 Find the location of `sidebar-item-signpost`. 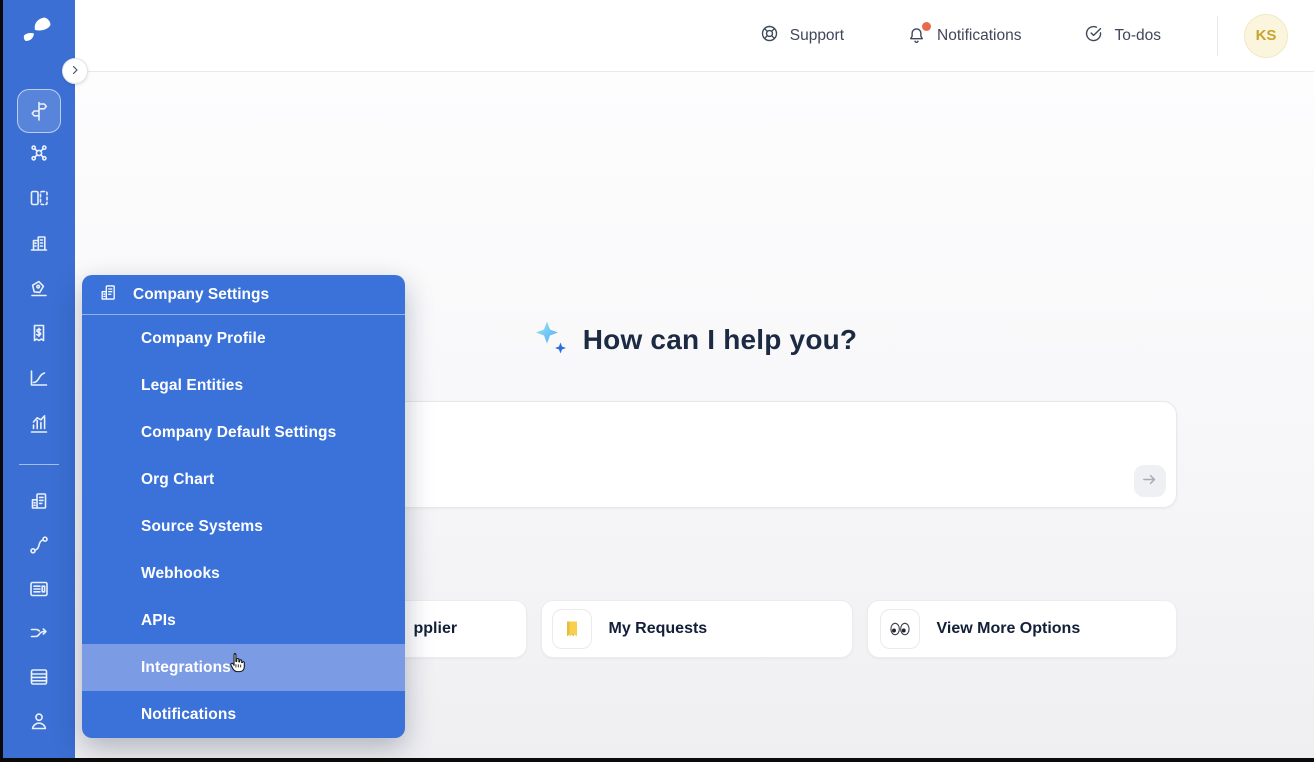

sidebar-item-signpost is located at coordinates (39, 110).